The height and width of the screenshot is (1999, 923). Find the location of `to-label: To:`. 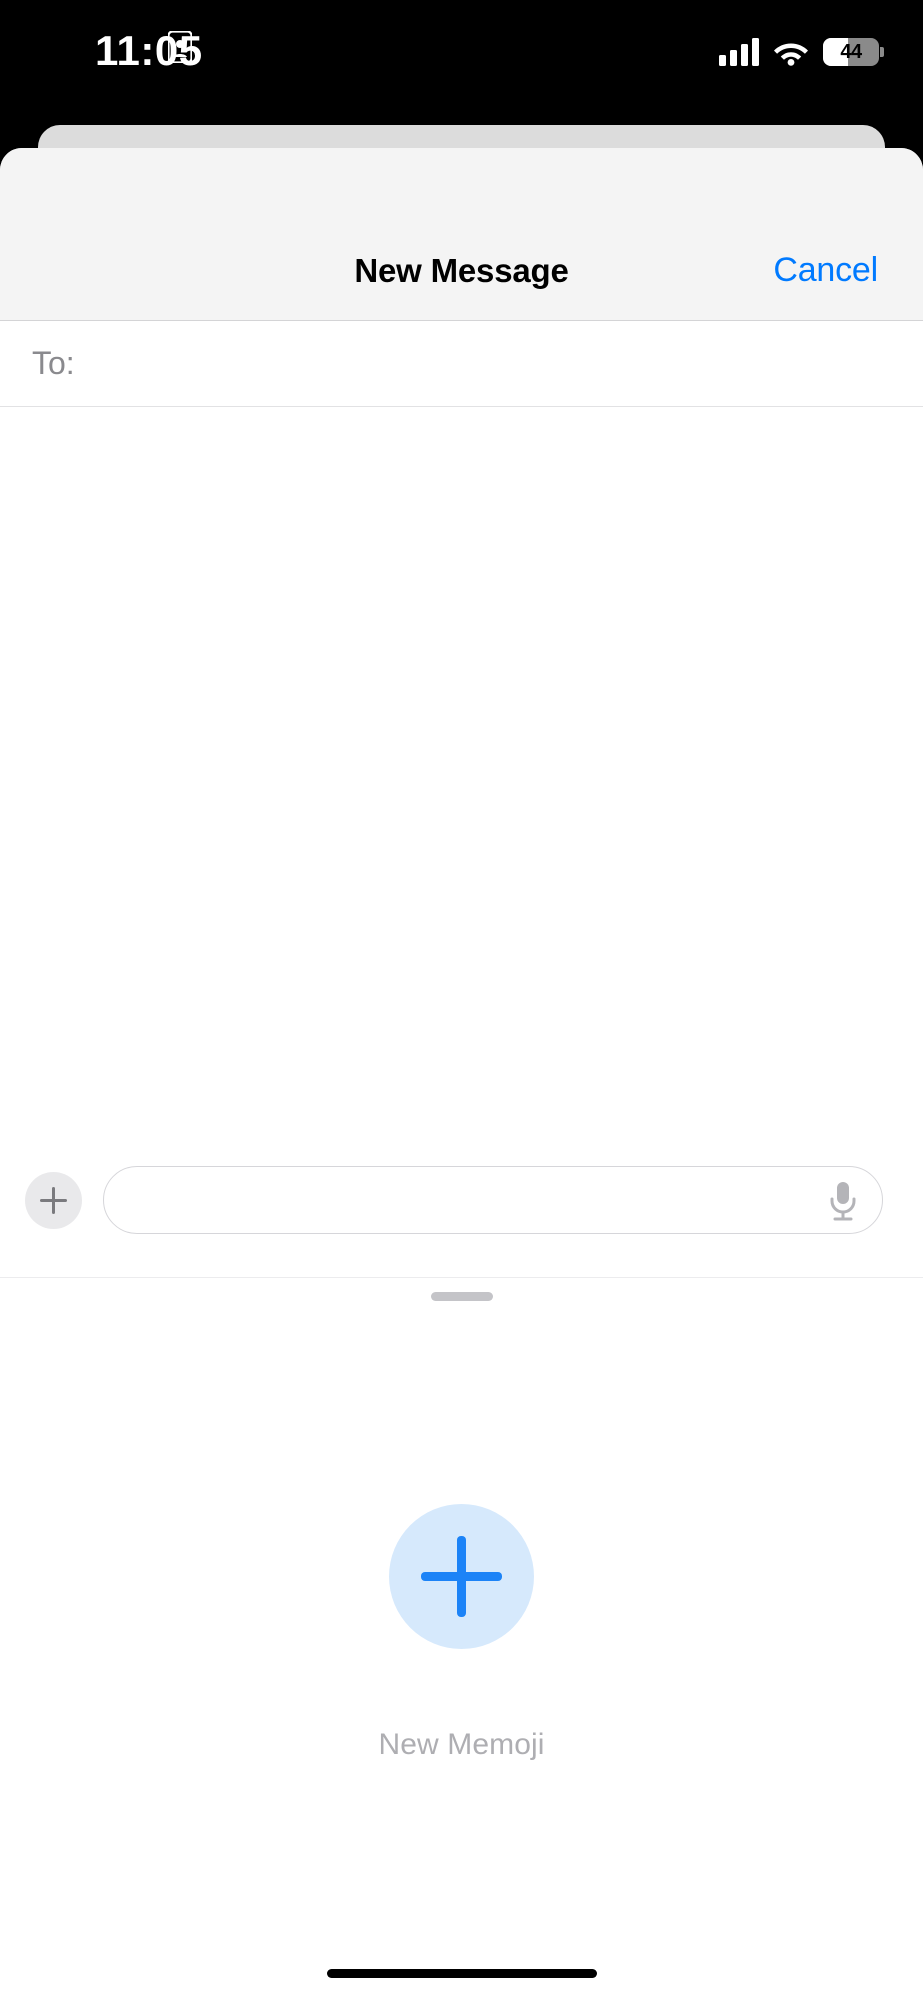

to-label: To: is located at coordinates (53, 363).